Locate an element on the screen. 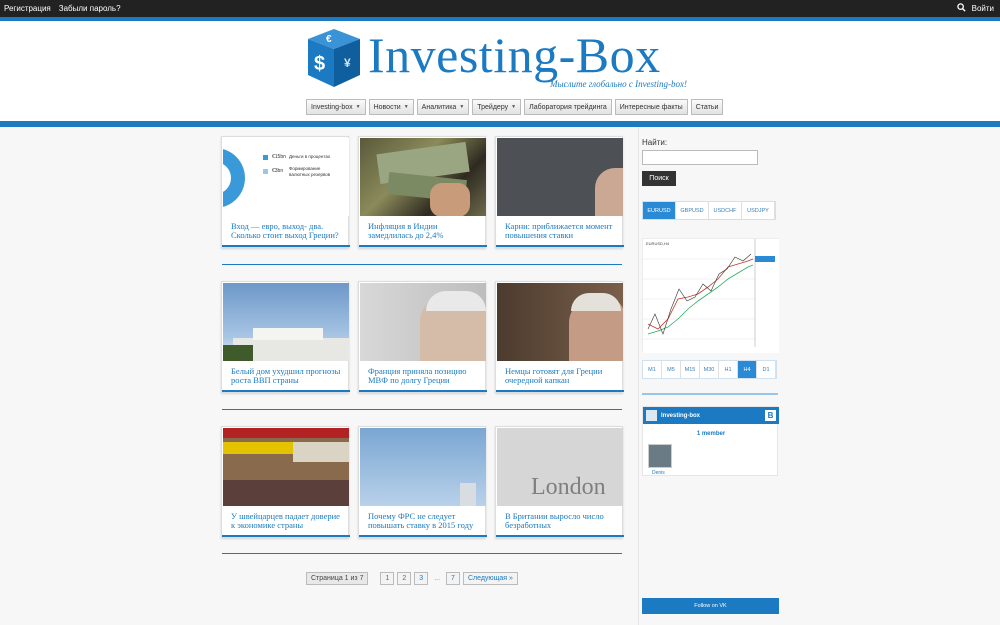 This screenshot has height=625, width=1000. chart-caption: EURUSD,H4 is located at coordinates (658, 243).